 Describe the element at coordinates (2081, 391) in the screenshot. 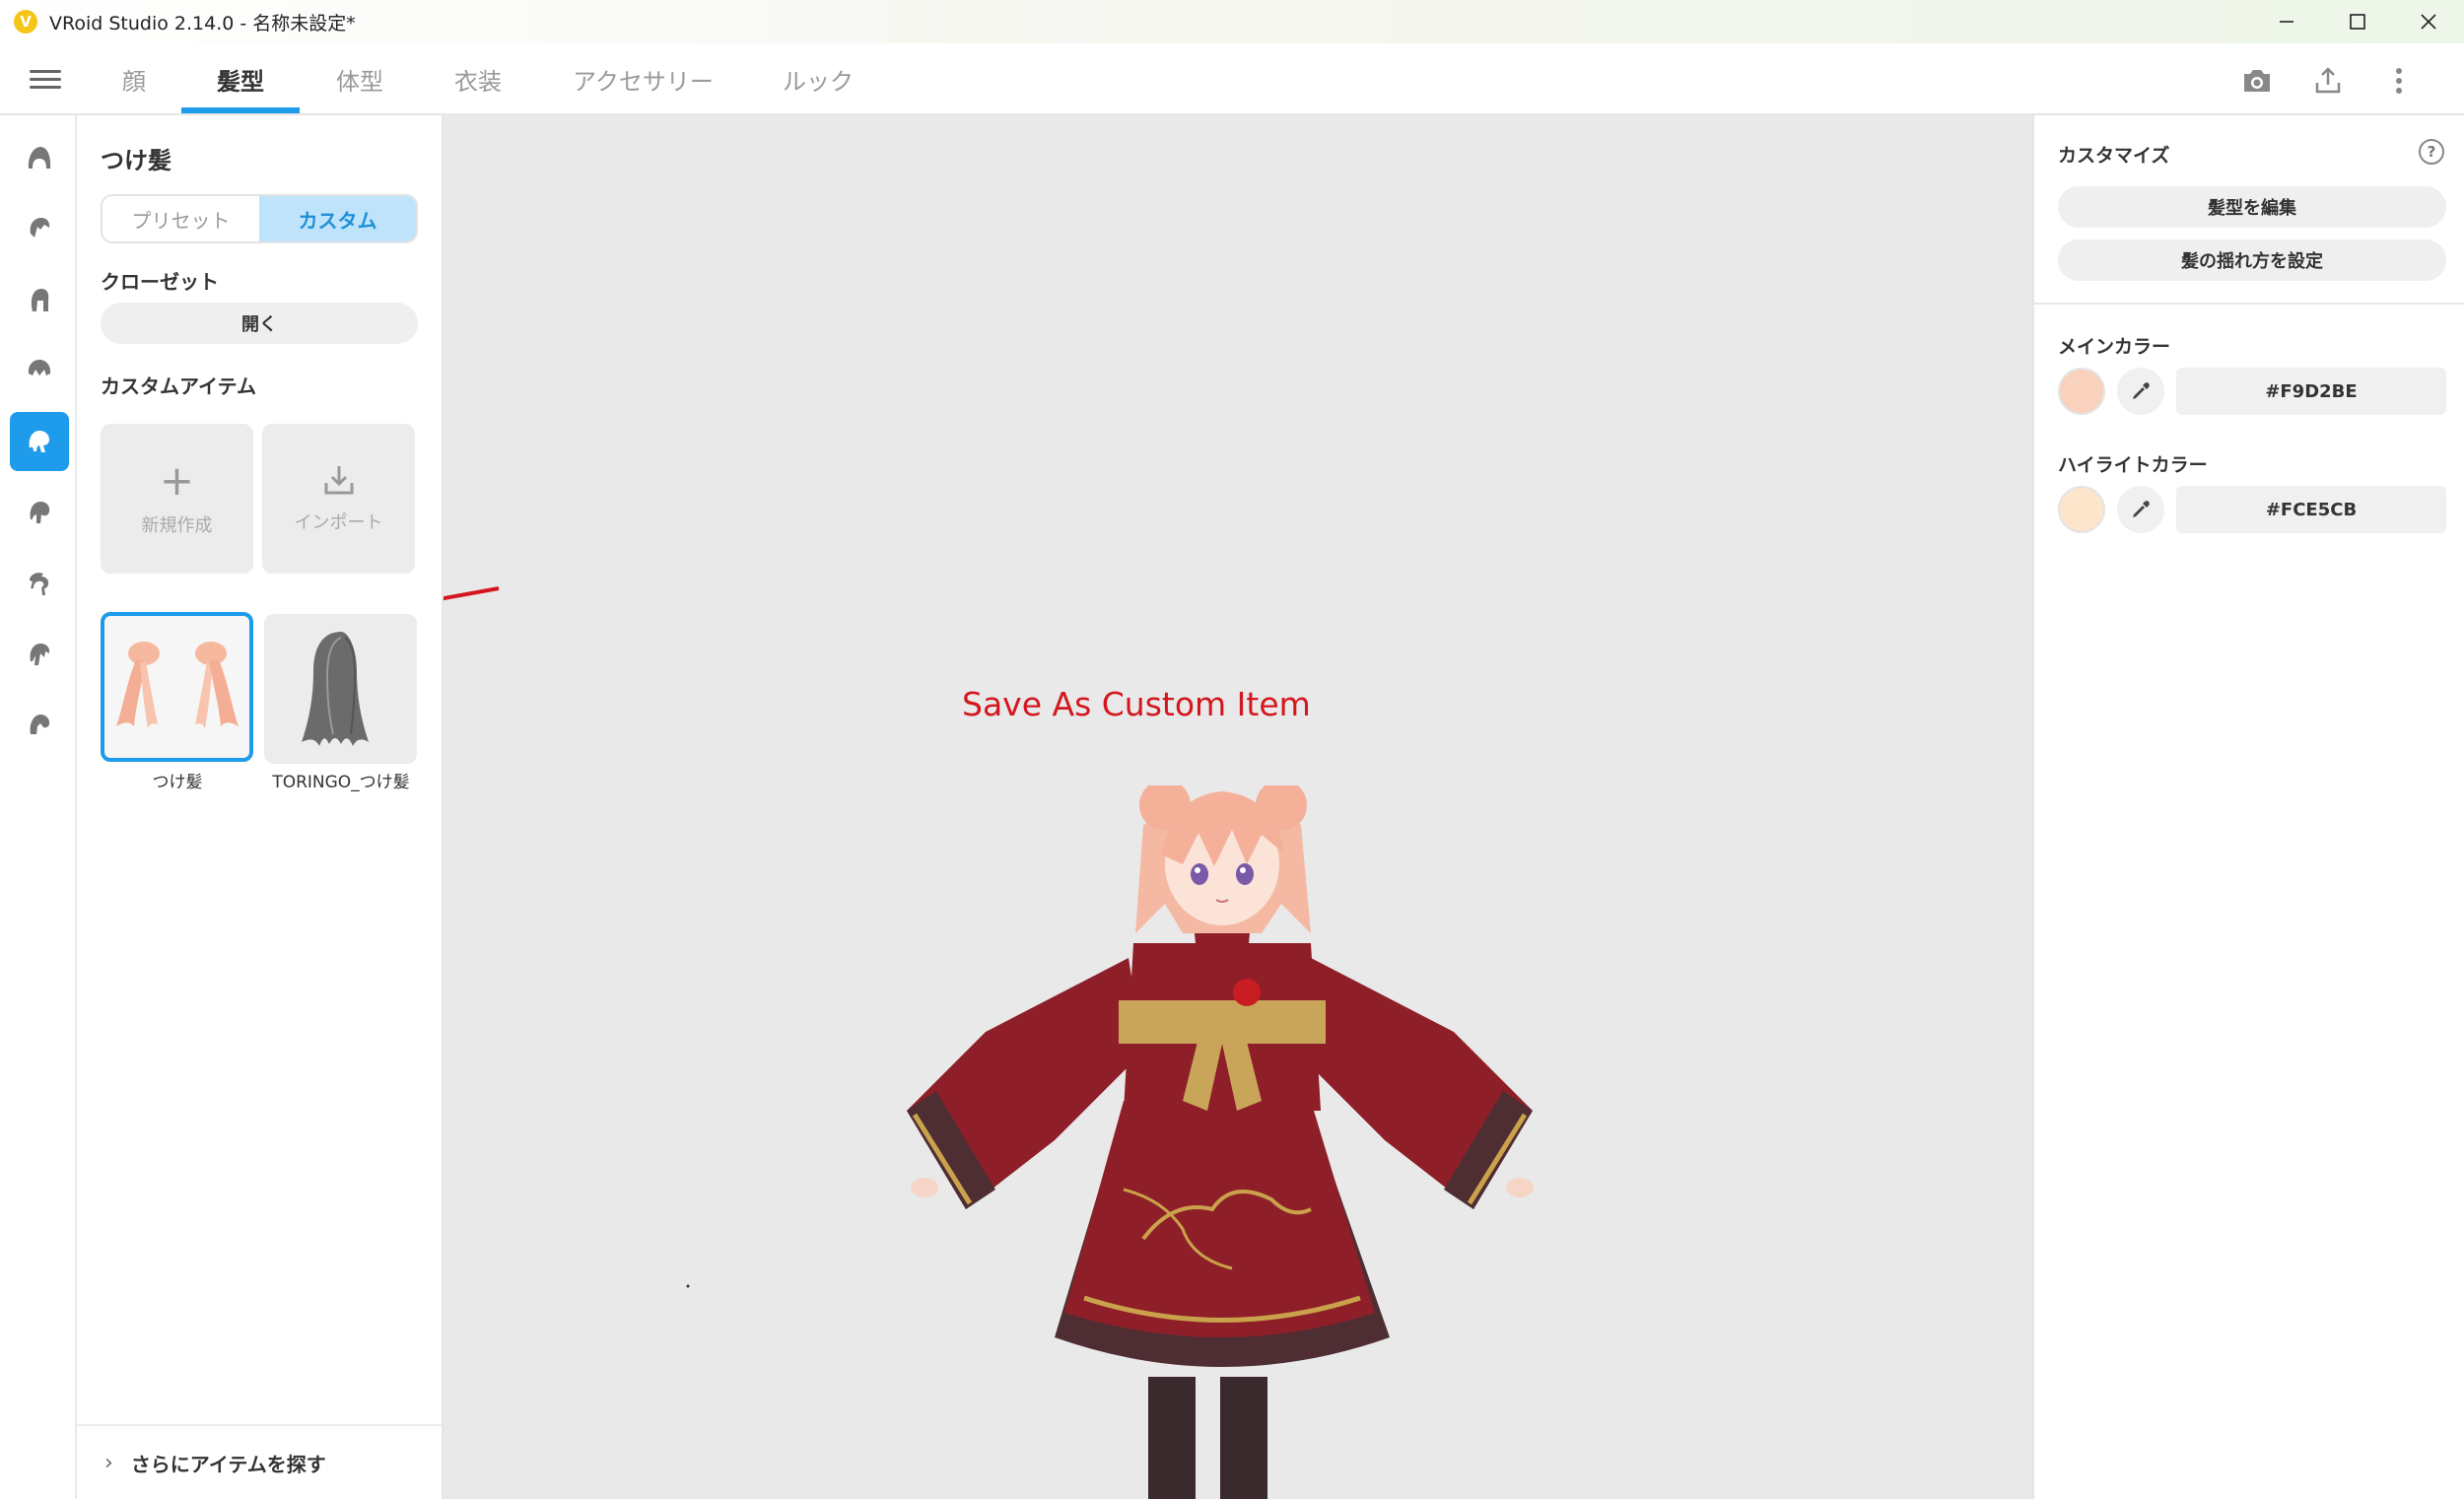

I see `main-color-swatch` at that location.